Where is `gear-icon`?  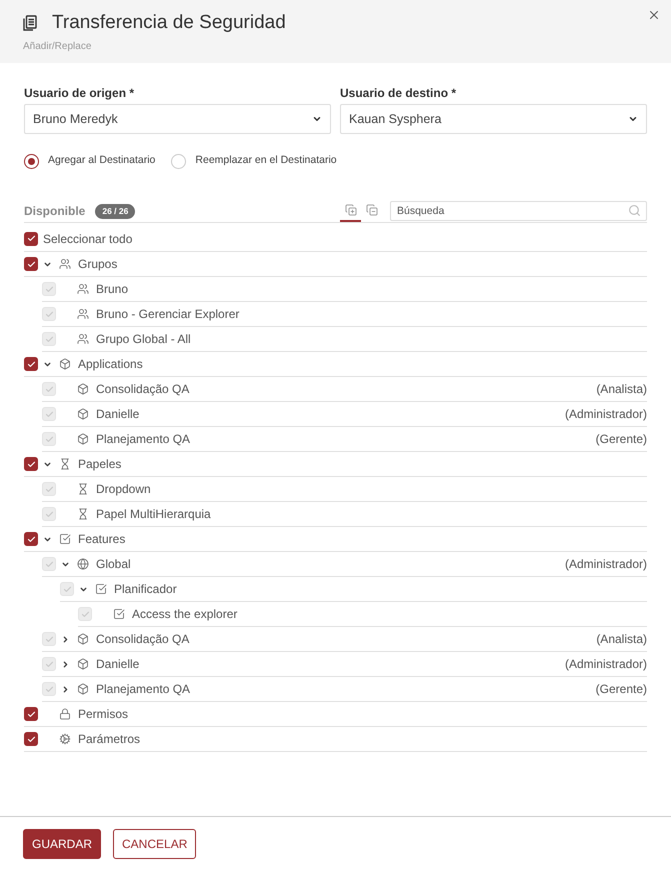 gear-icon is located at coordinates (65, 739).